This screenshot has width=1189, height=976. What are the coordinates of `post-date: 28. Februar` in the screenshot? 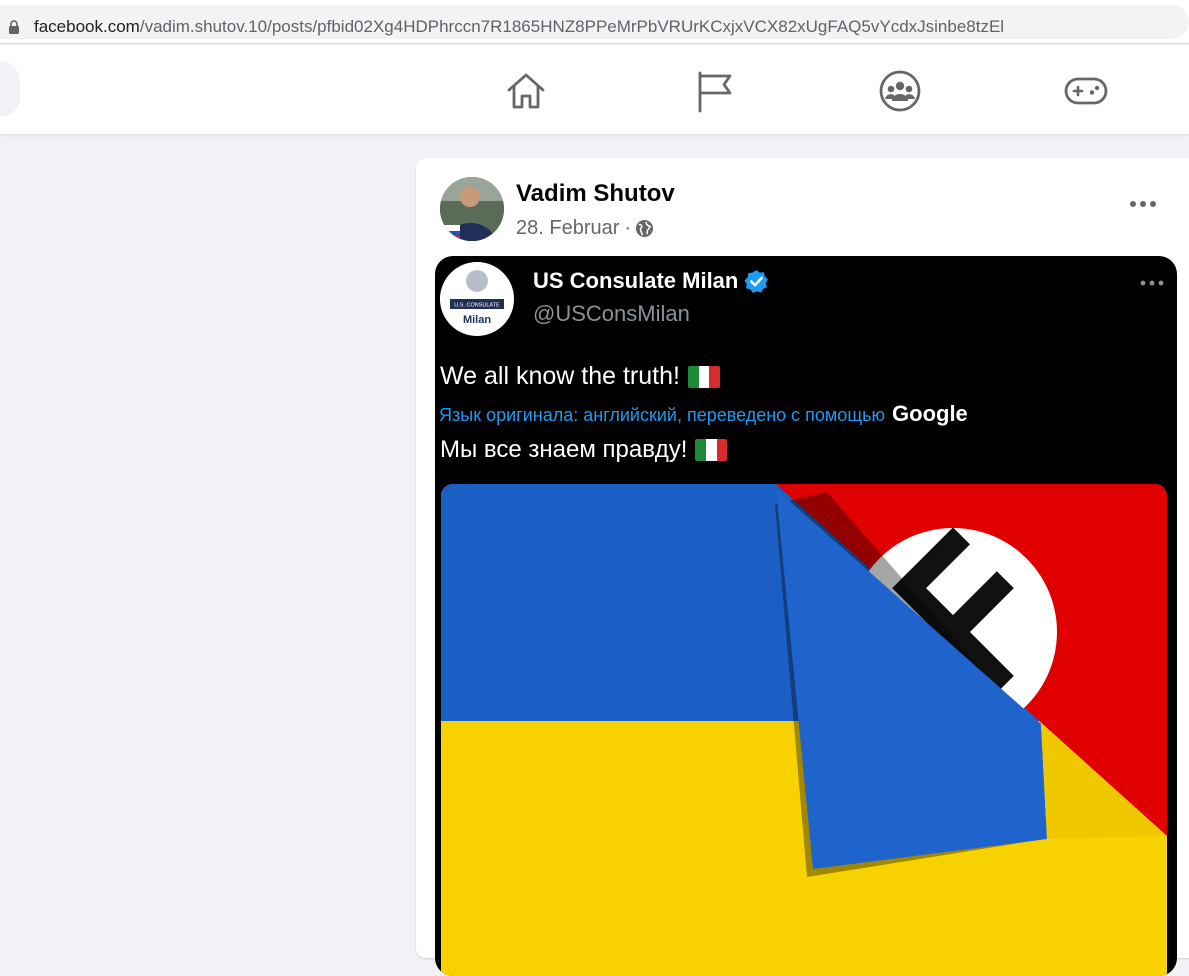 It's located at (567, 228).